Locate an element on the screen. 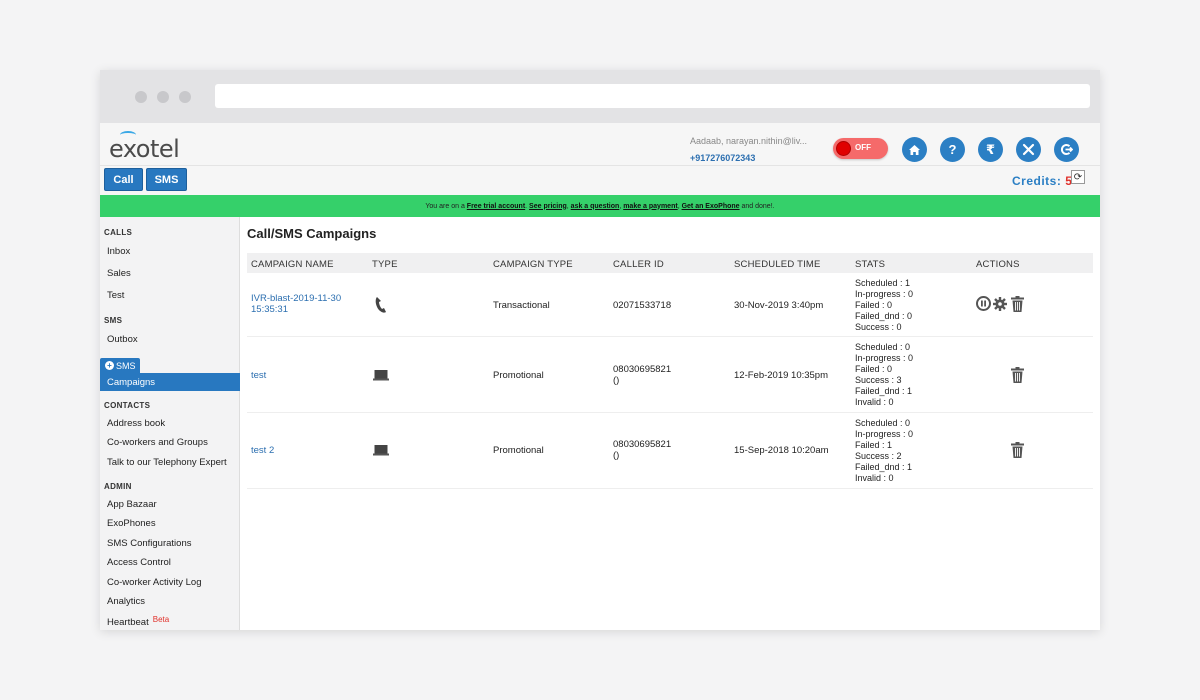 This screenshot has width=1200, height=700. col-campaign-name: CAMPAIGN NAME is located at coordinates (292, 264).